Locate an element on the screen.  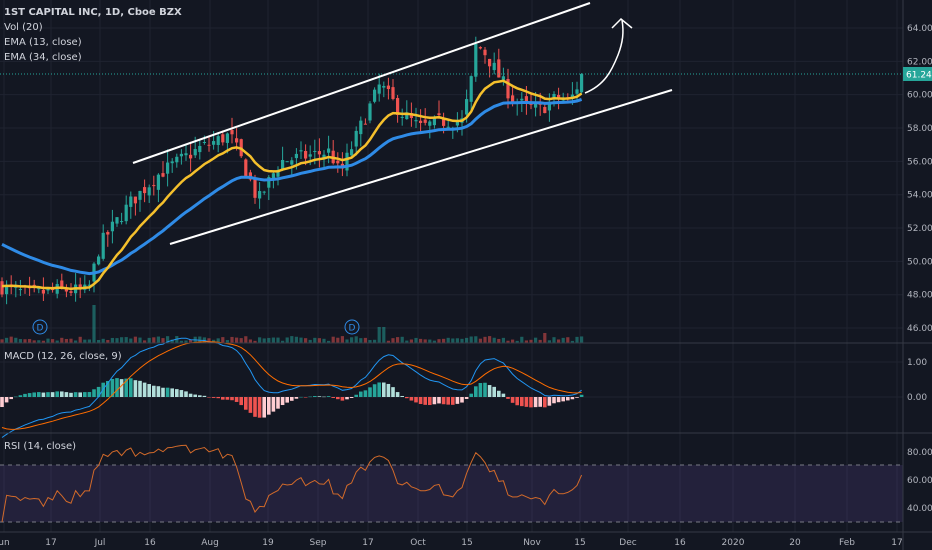
price-axis-label: 52.00 is located at coordinates (919, 229).